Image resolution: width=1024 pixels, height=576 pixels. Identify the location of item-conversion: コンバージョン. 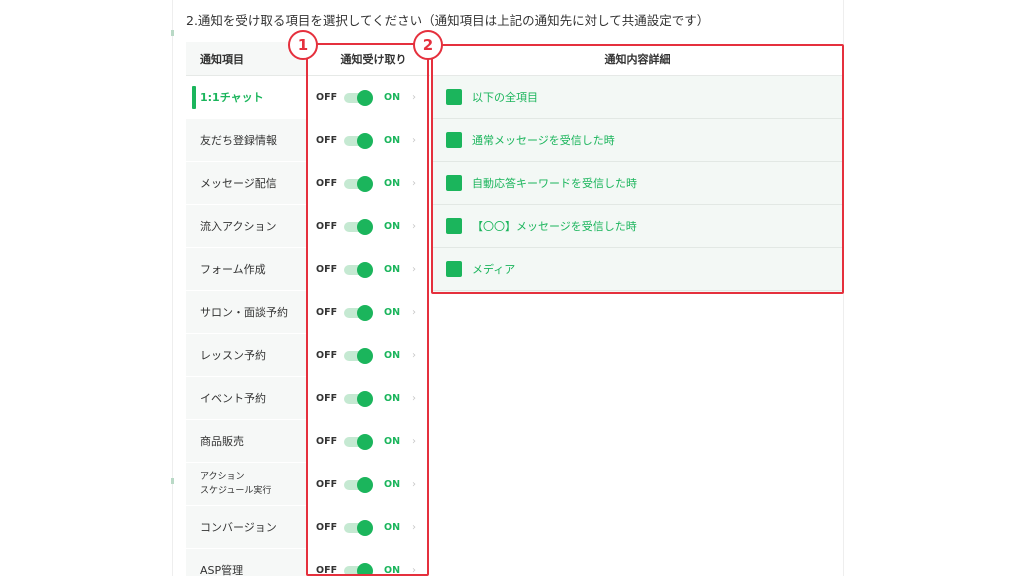
(246, 527).